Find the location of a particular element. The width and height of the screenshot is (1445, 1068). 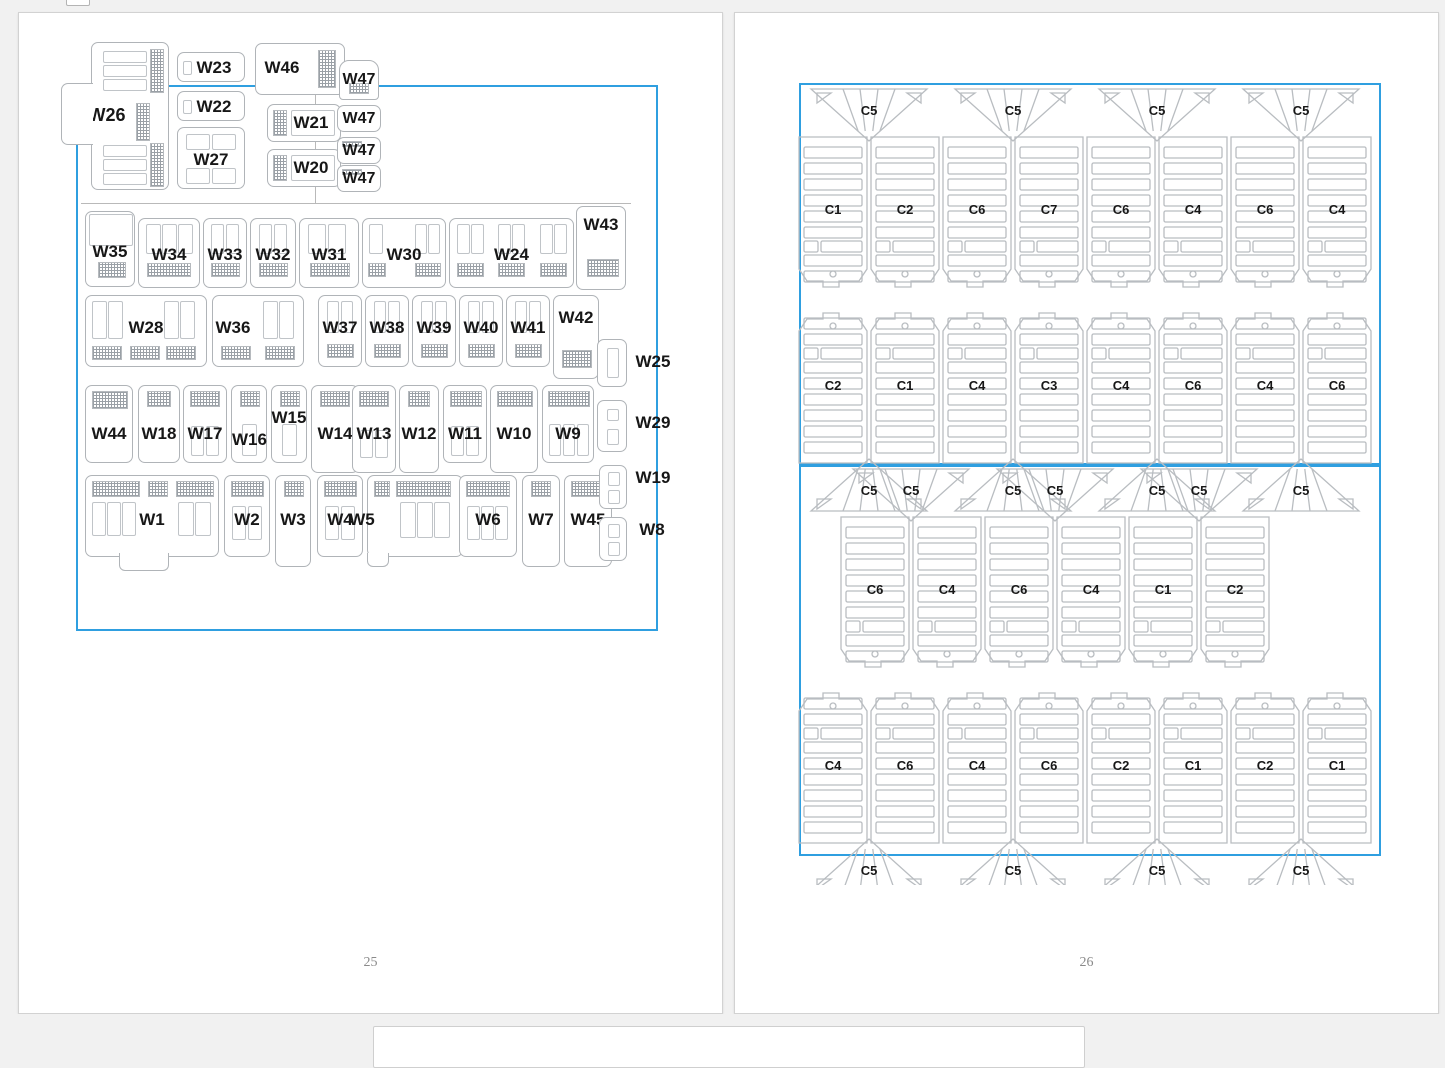

fuse-W39: W39 is located at coordinates (434, 331).